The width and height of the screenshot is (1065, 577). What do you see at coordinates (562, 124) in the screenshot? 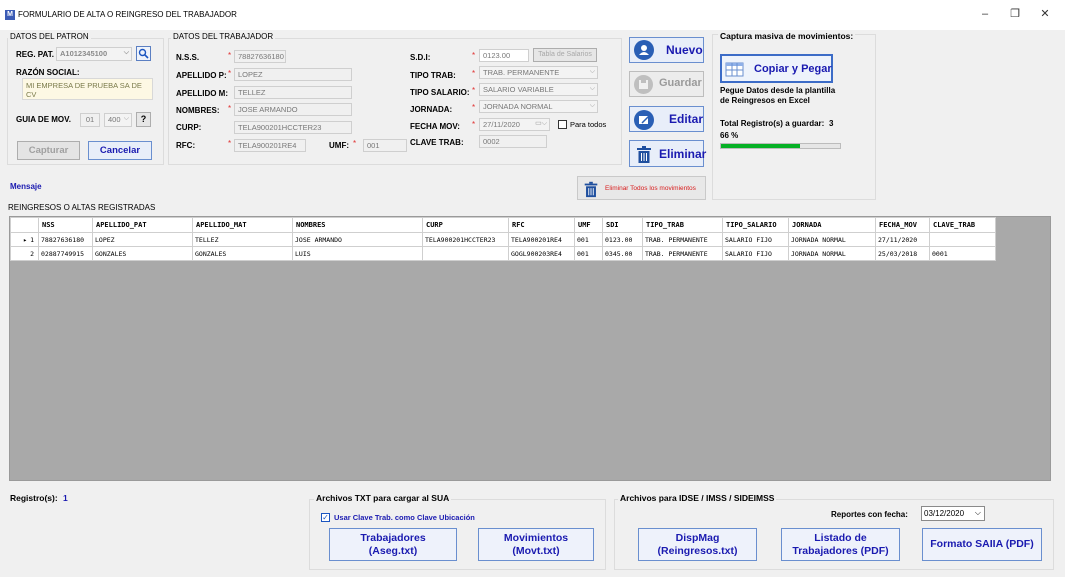
I see `para-todos-checkbox` at bounding box center [562, 124].